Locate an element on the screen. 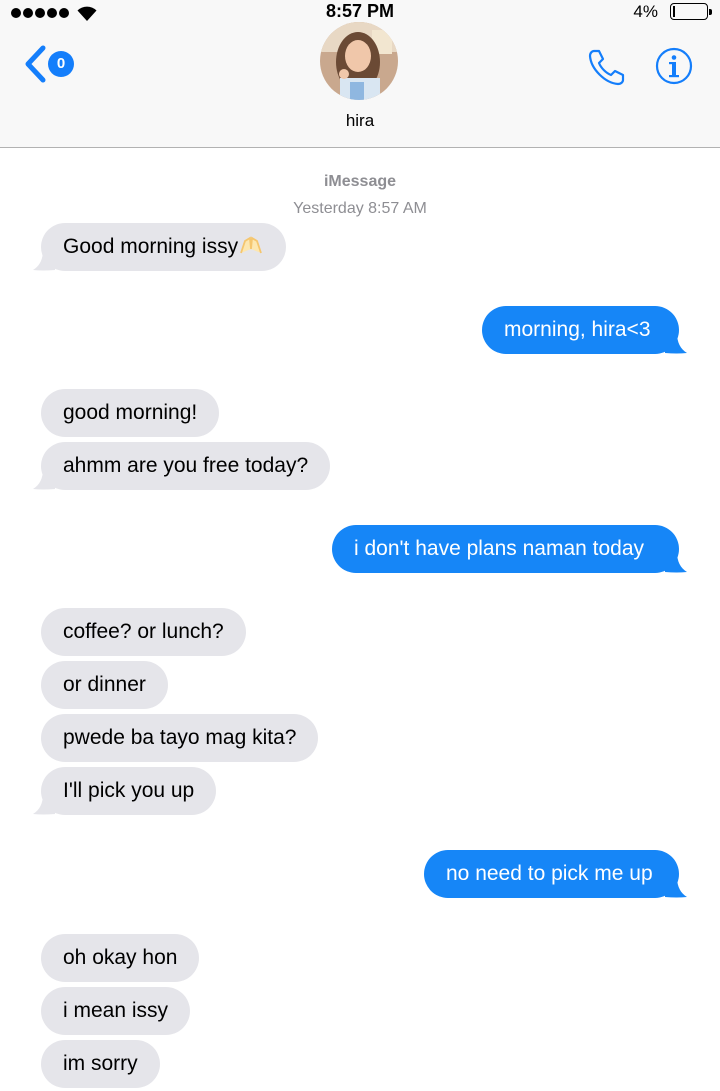  call-button is located at coordinates (607, 67).